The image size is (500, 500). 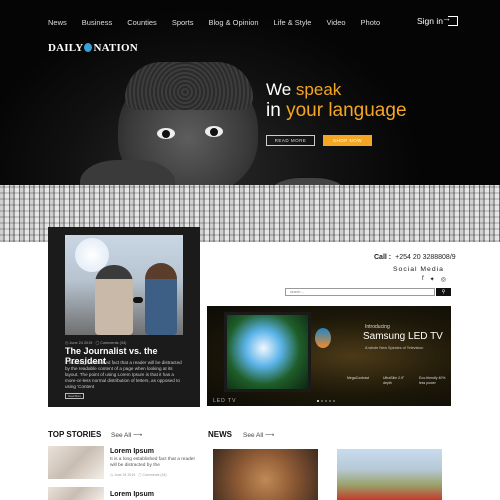 What do you see at coordinates (358, 378) in the screenshot?
I see `ad-feature-1: MegaContrast` at bounding box center [358, 378].